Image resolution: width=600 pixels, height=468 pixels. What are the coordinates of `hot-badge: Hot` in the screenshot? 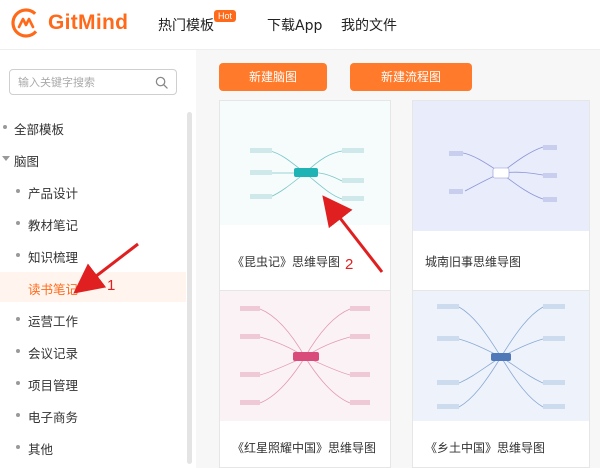 It's located at (225, 16).